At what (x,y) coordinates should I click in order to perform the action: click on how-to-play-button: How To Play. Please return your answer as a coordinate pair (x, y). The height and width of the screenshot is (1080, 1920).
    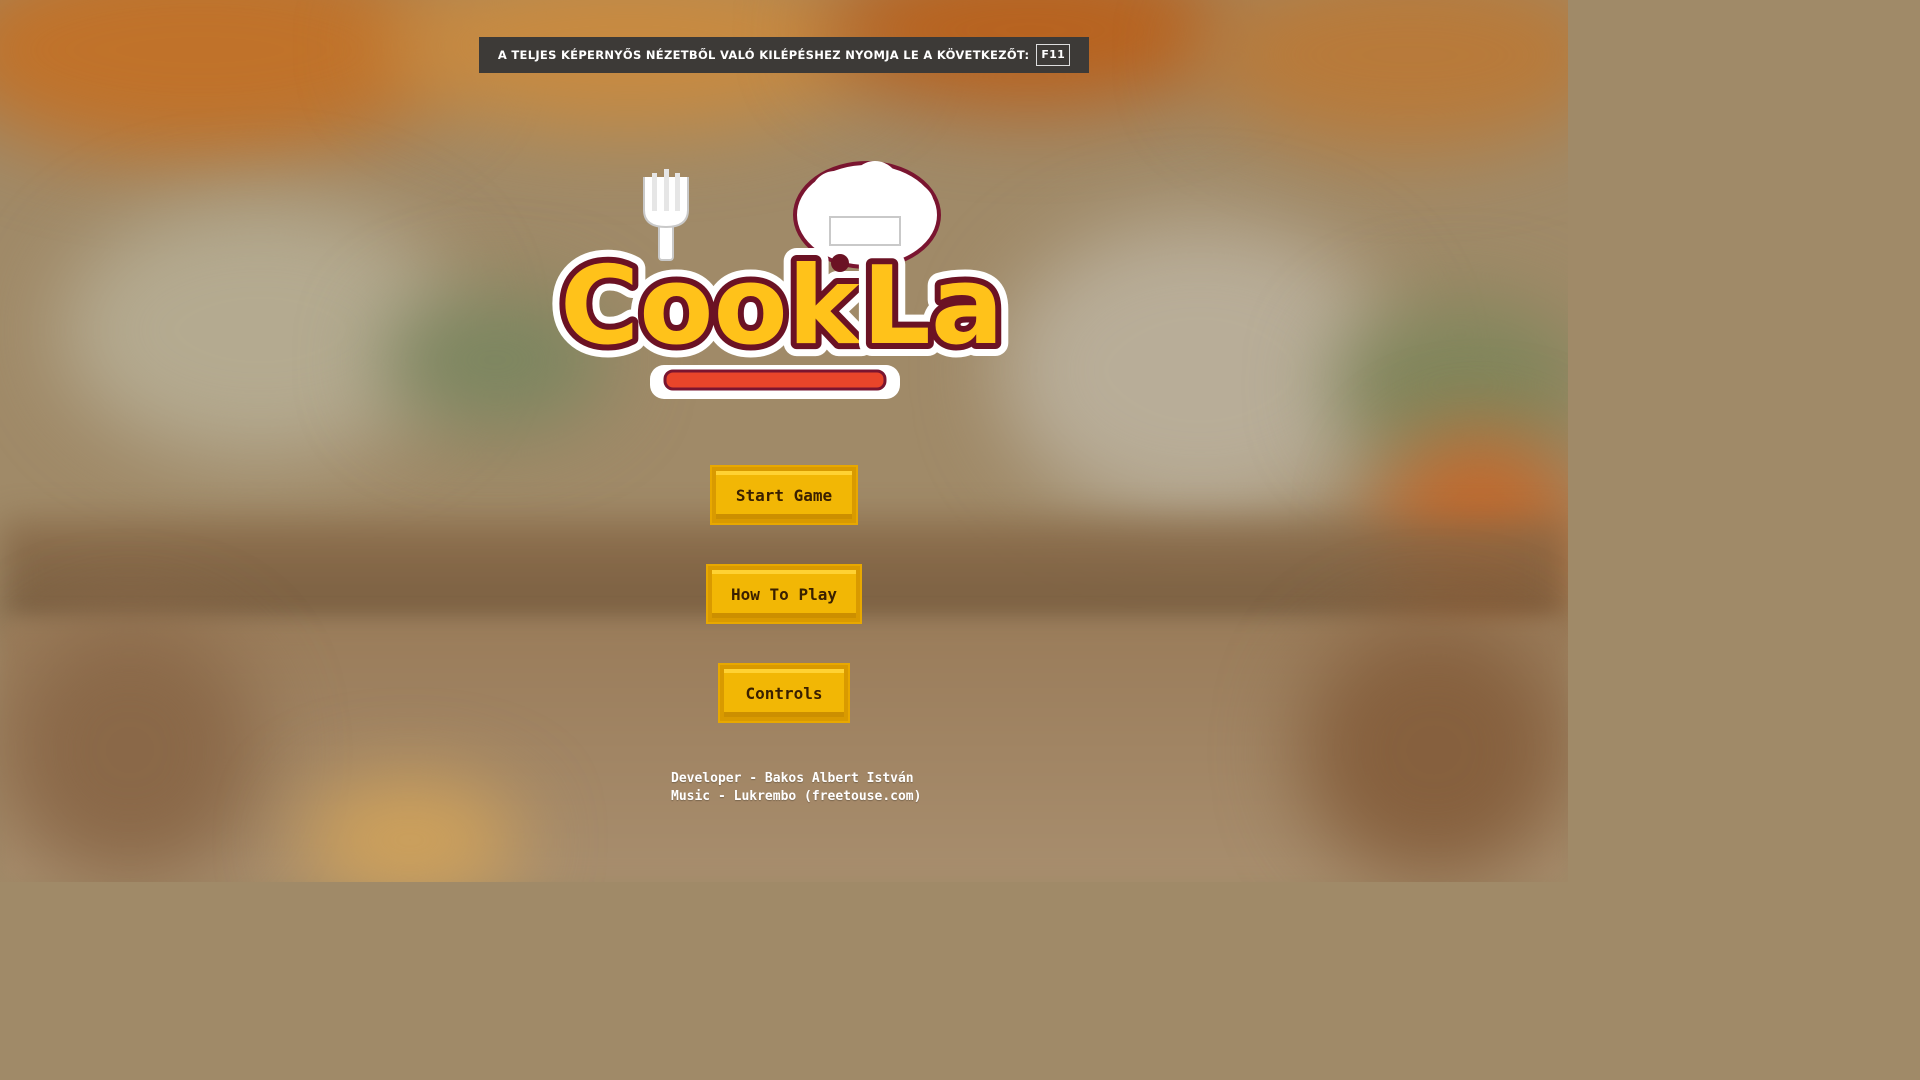
    Looking at the image, I should click on (784, 594).